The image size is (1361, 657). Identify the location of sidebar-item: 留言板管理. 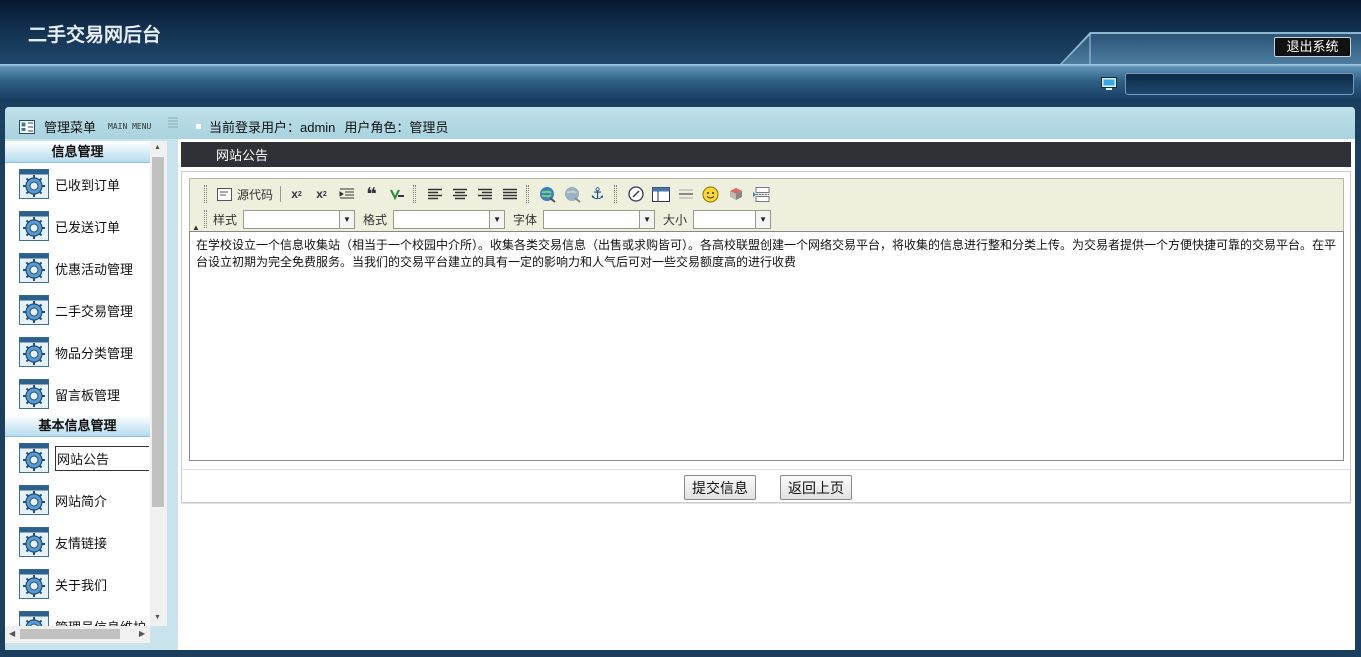
(77, 394).